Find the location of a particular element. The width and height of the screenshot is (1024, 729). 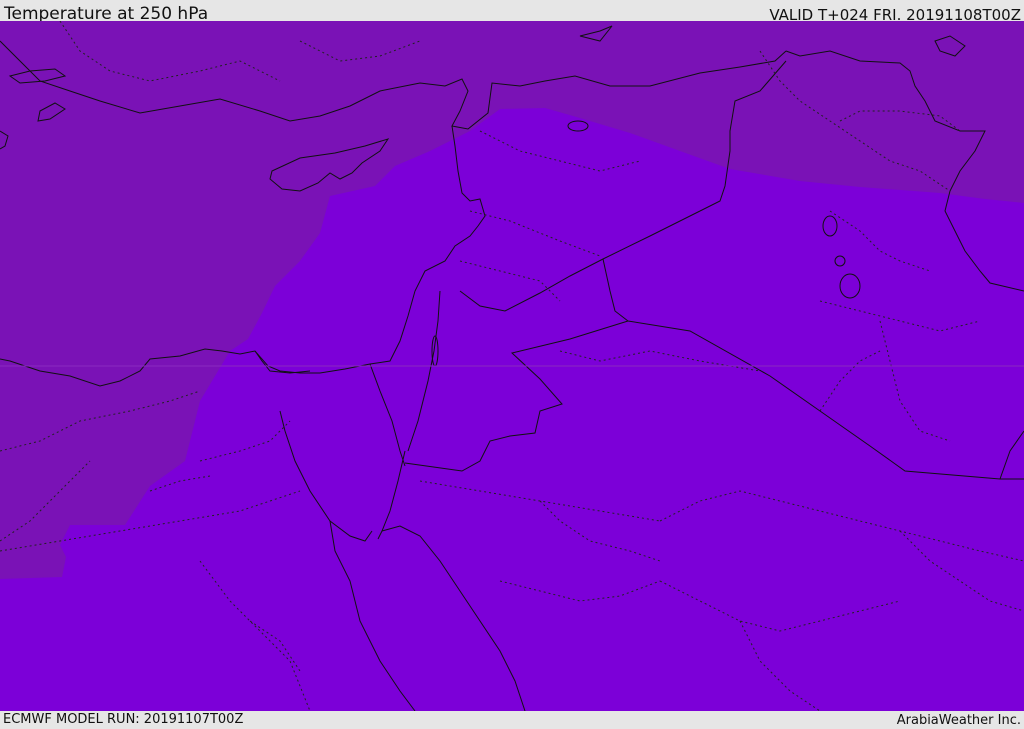

model-run-label: ECMWF MODEL RUN: 20191107T00Z is located at coordinates (123, 719).